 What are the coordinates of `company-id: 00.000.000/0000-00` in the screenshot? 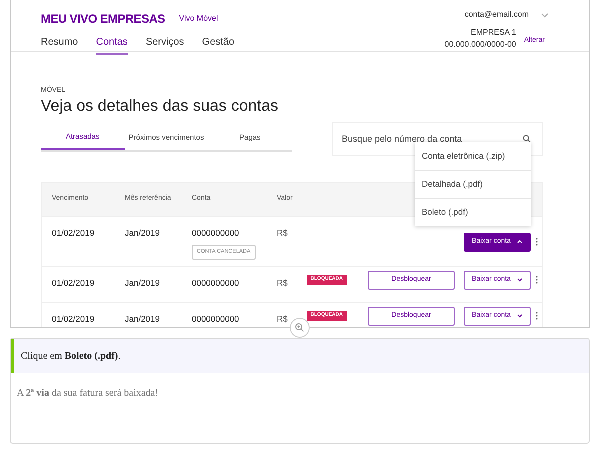 It's located at (480, 45).